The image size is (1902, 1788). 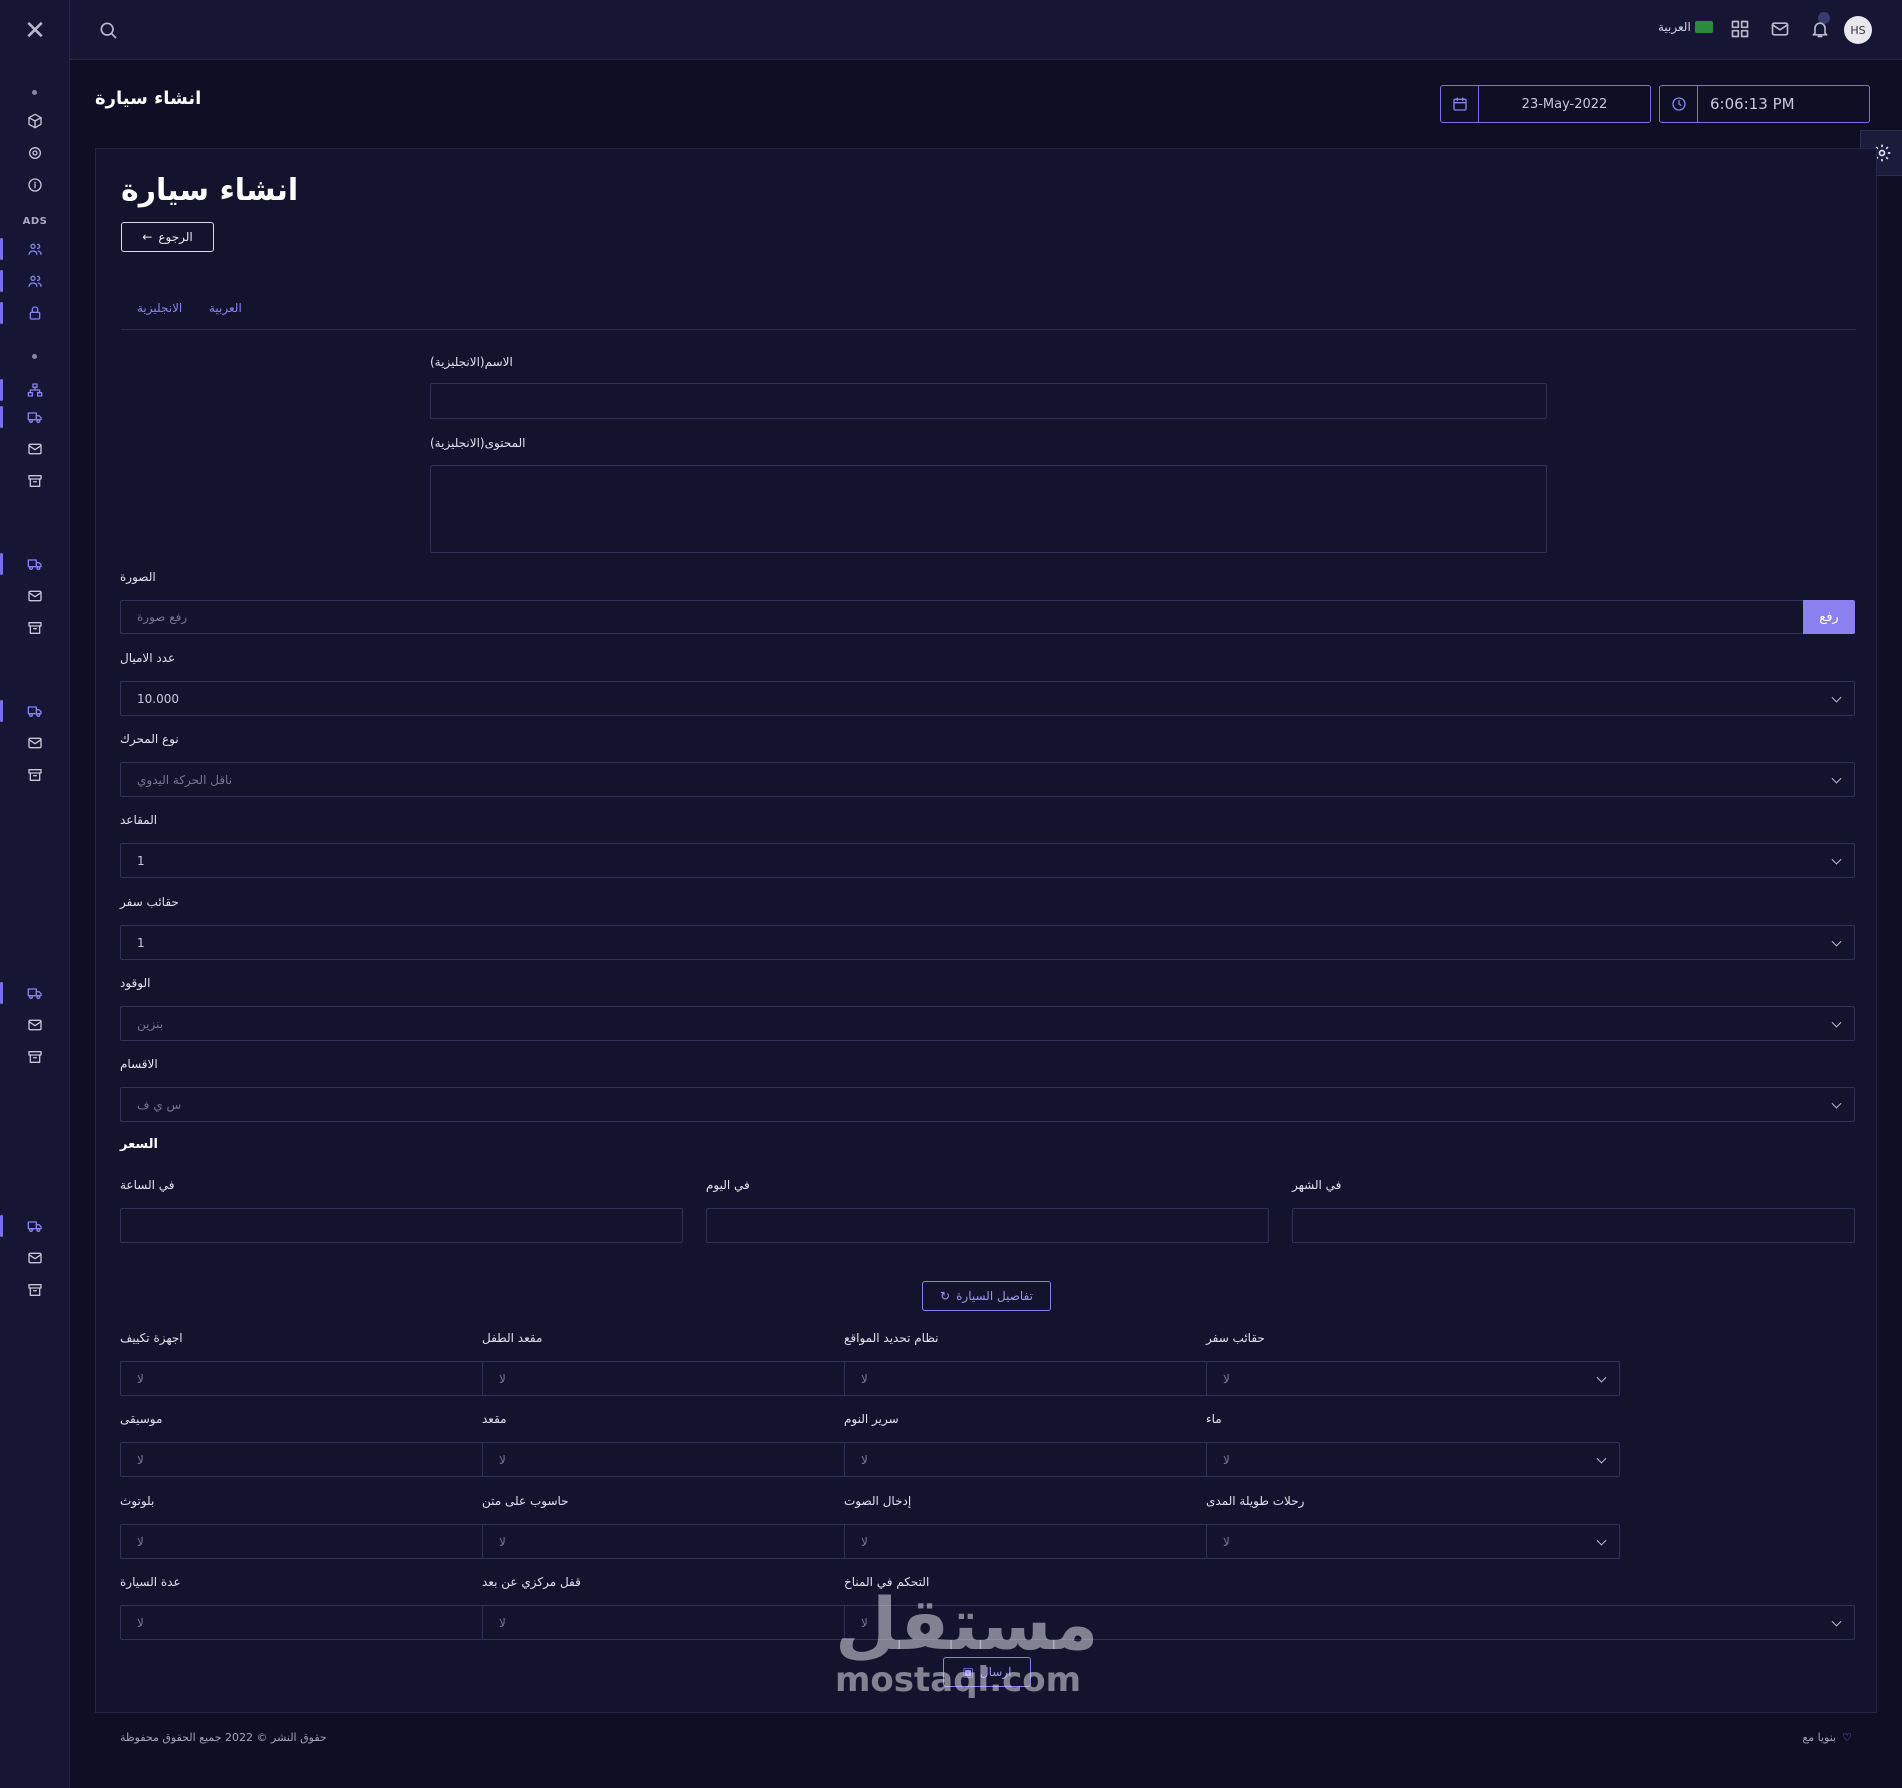 What do you see at coordinates (35, 313) in the screenshot?
I see `lock-icon` at bounding box center [35, 313].